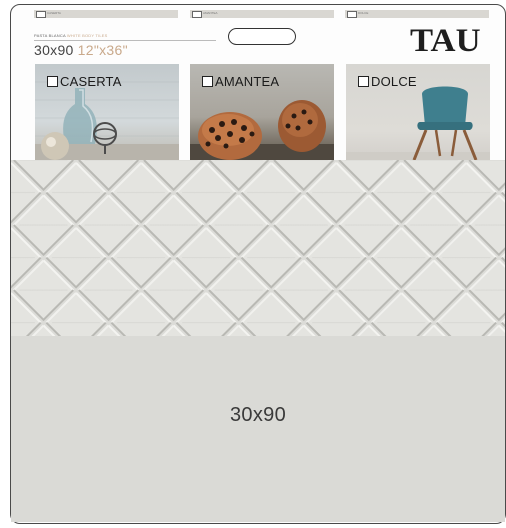 This screenshot has height=528, width=506. Describe the element at coordinates (125, 40) in the screenshot. I see `header-divider` at that location.